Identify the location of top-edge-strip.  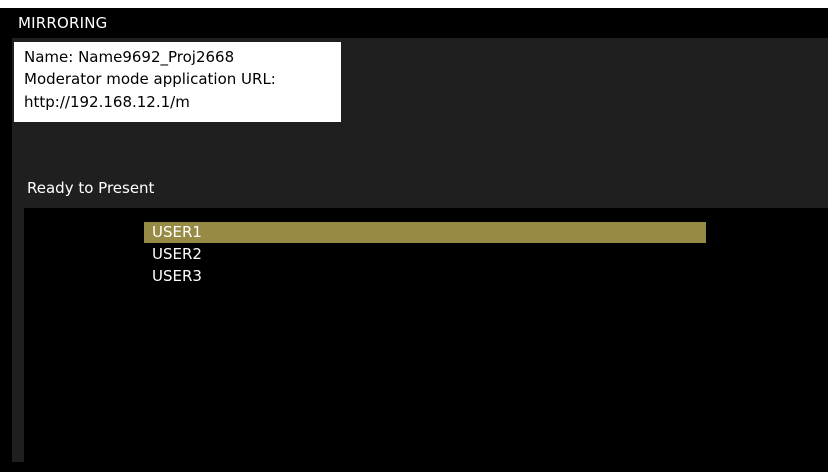
(414, 4).